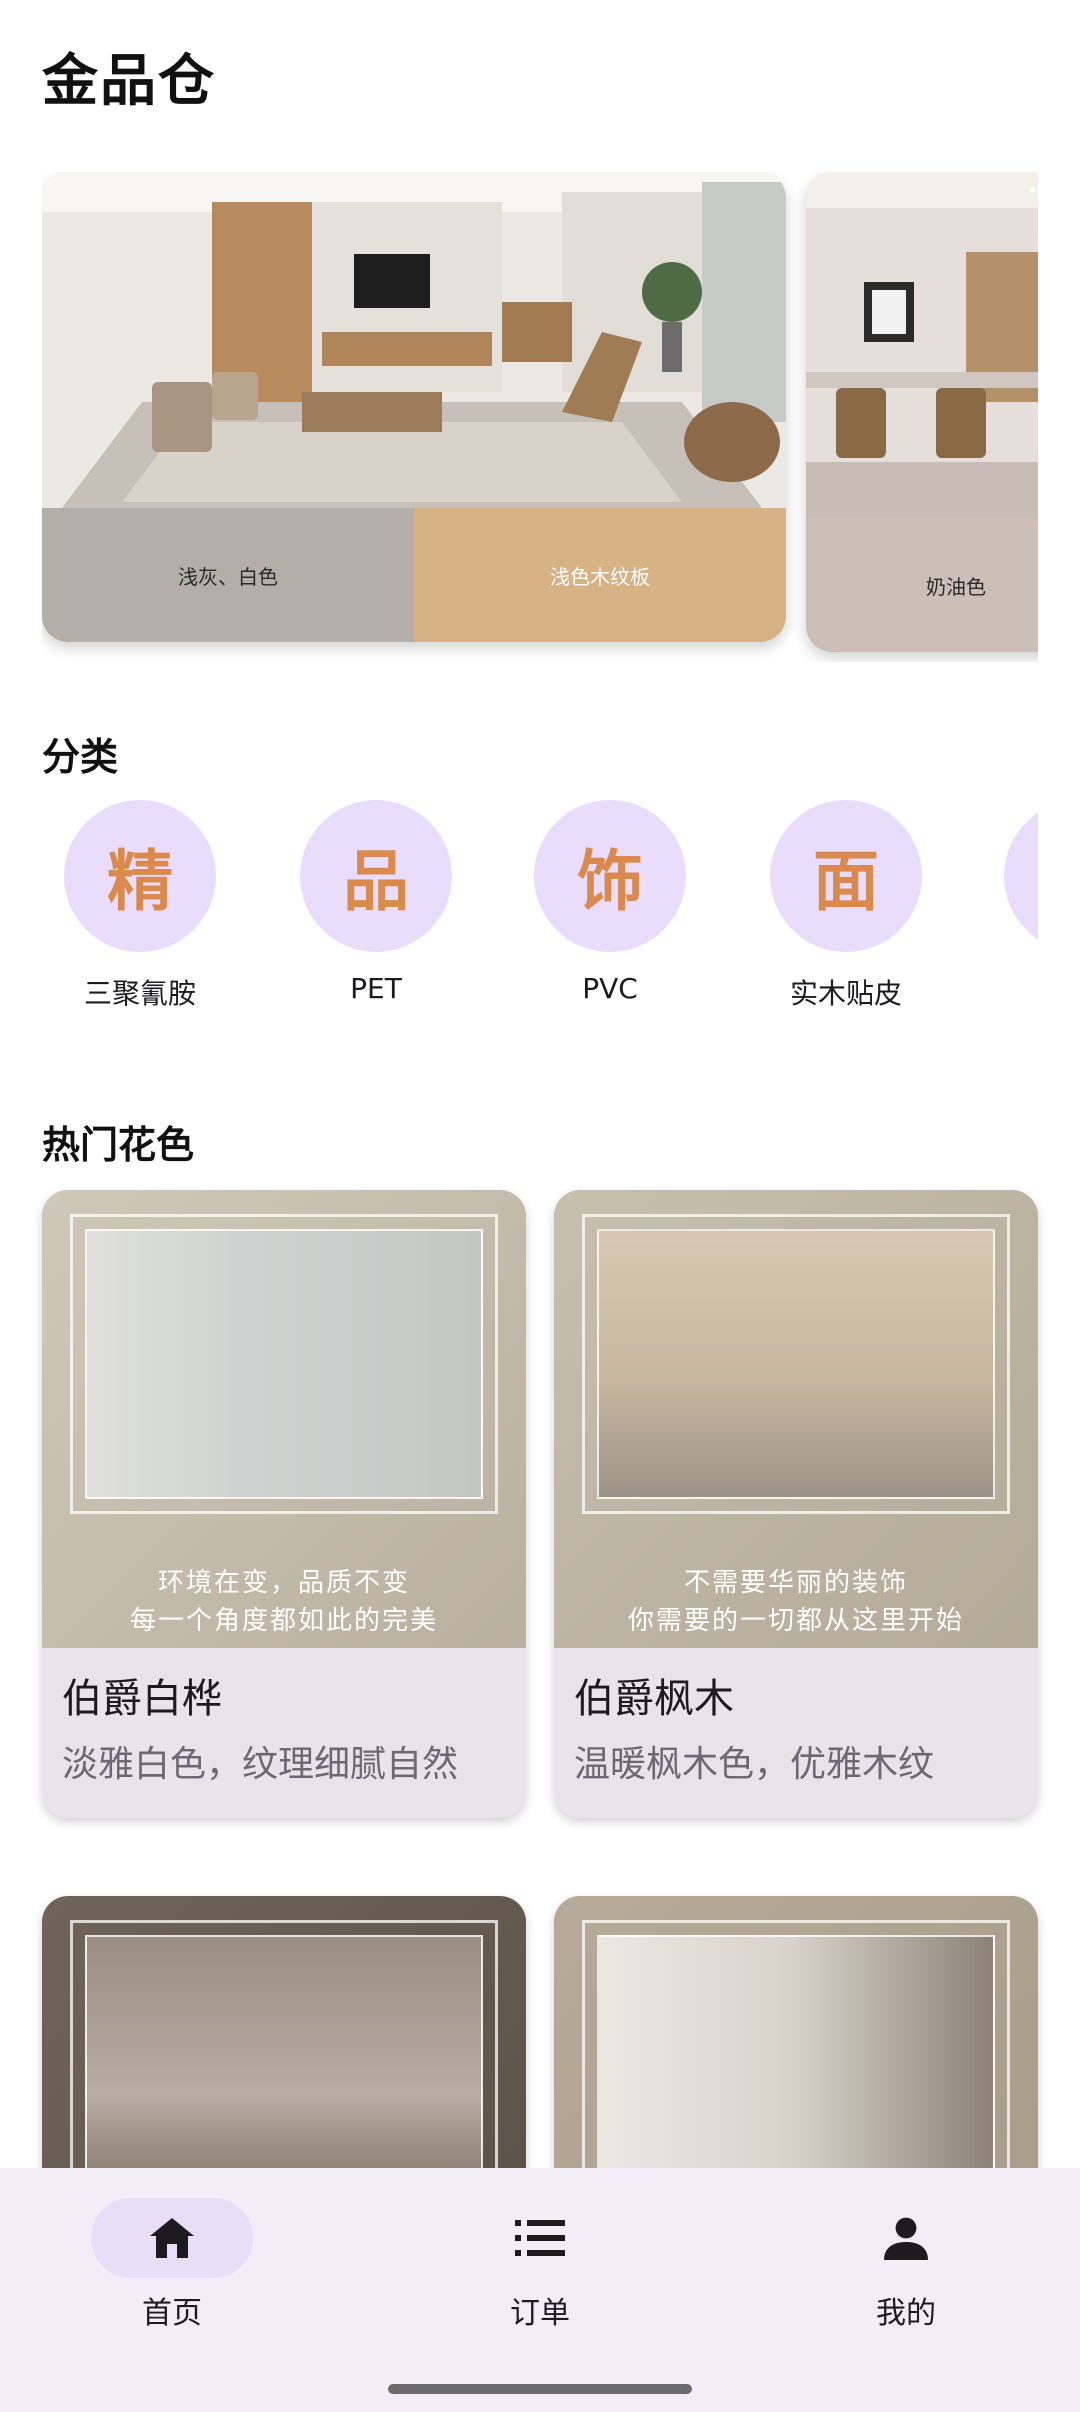 The height and width of the screenshot is (2412, 1080). What do you see at coordinates (906, 2313) in the screenshot?
I see `nav-label: 我的` at bounding box center [906, 2313].